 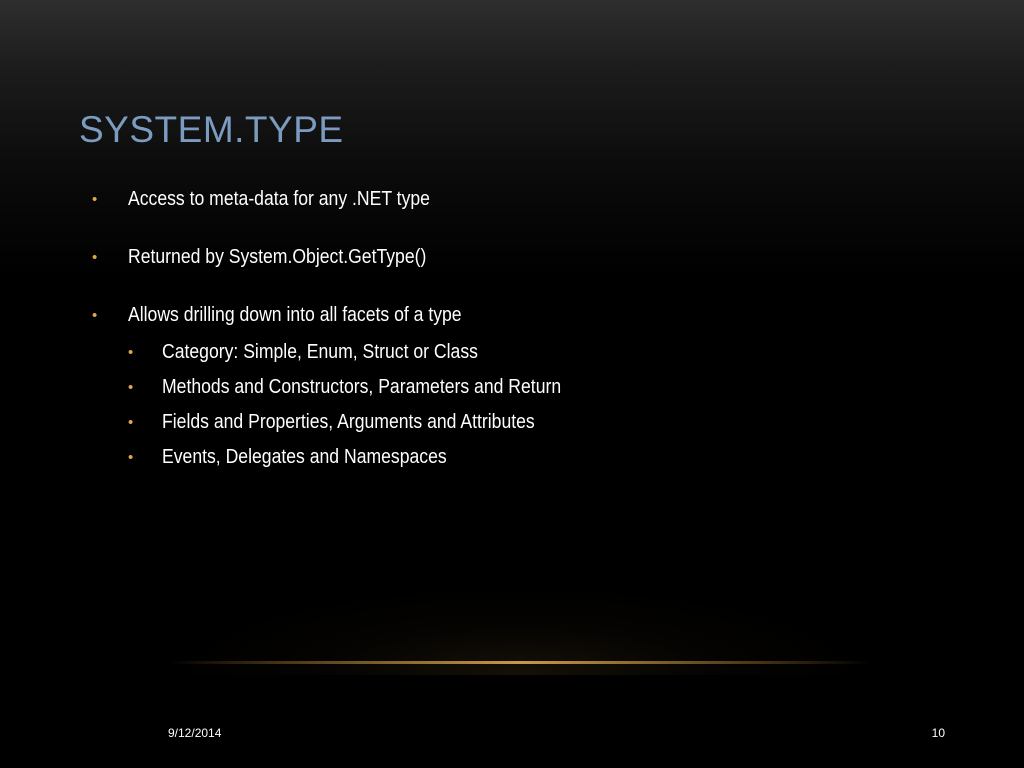 I want to click on bullet-text: Returned by System.Object.GetType(), so click(x=277, y=257).